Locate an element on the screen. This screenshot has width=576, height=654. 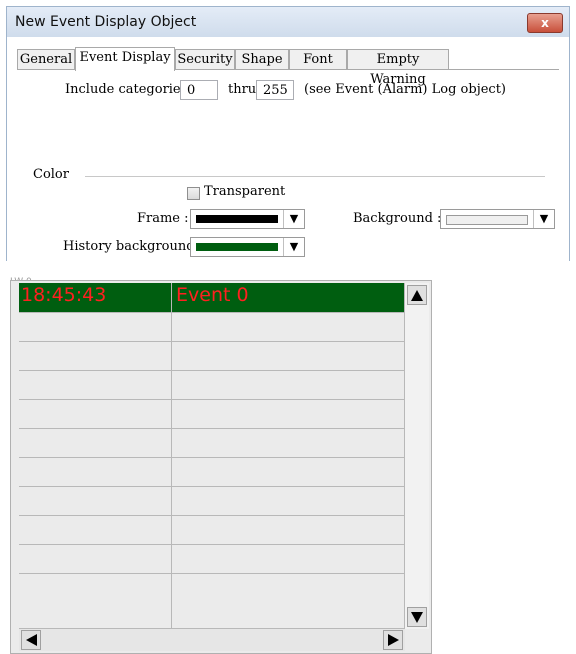
event-time-cell: 18:45:43 is located at coordinates (95, 298).